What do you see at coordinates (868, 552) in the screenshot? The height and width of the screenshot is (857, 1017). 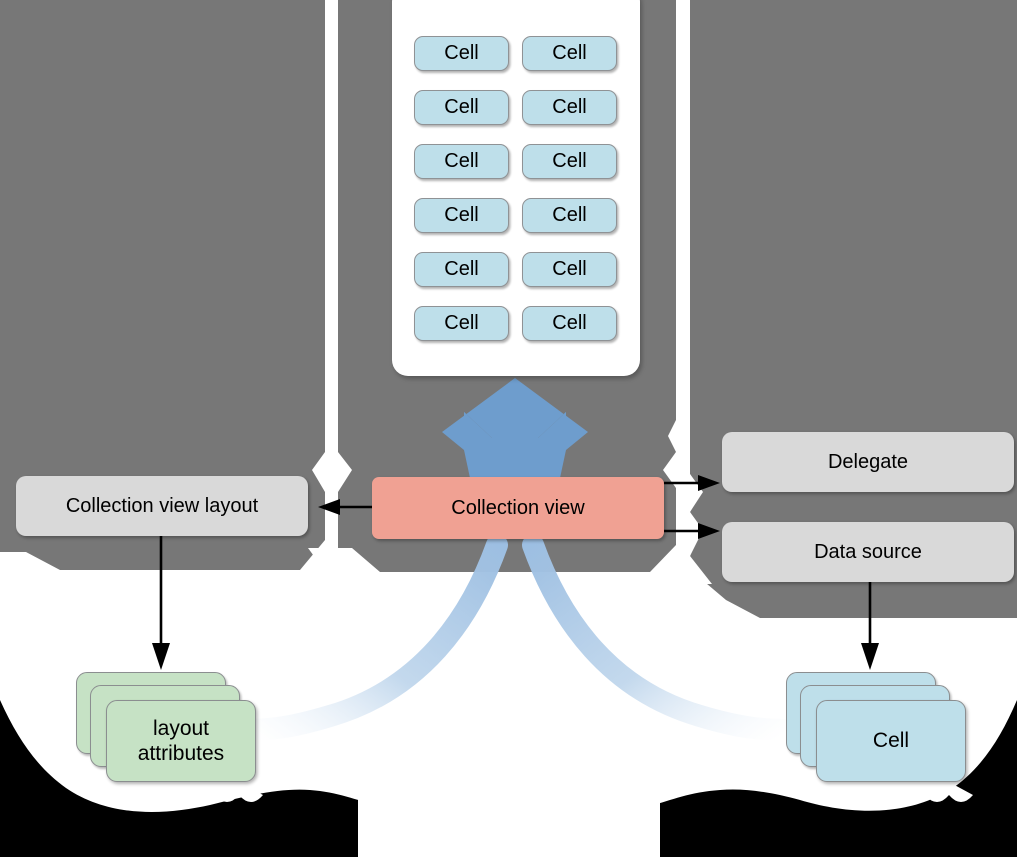 I see `node-data-source: Data source` at bounding box center [868, 552].